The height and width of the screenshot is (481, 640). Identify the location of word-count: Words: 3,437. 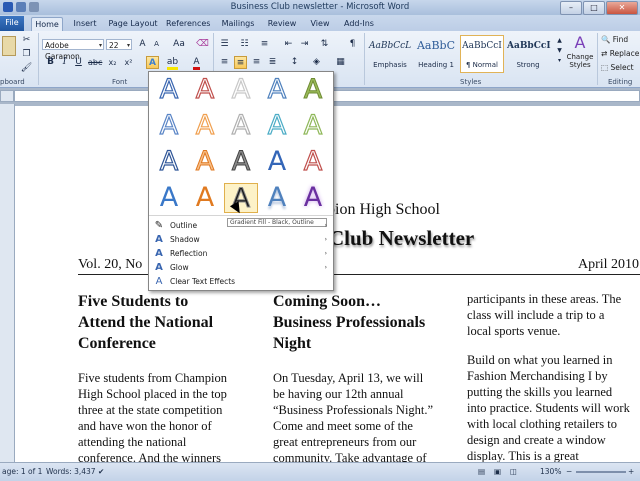
(71, 471).